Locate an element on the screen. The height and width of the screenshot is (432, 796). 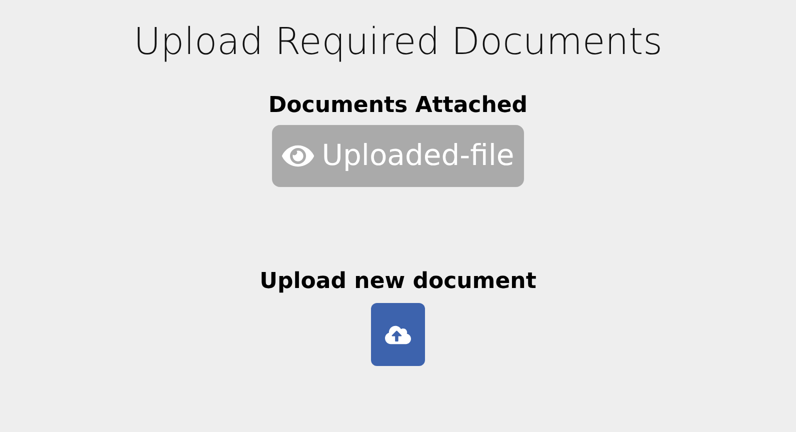
page-title: Upload Required Documents is located at coordinates (398, 42).